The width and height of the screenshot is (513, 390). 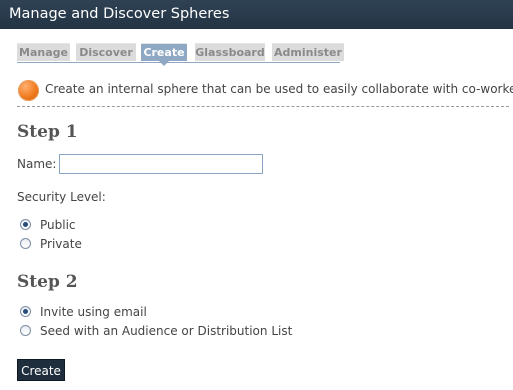 What do you see at coordinates (308, 52) in the screenshot?
I see `tab-administer: Administer` at bounding box center [308, 52].